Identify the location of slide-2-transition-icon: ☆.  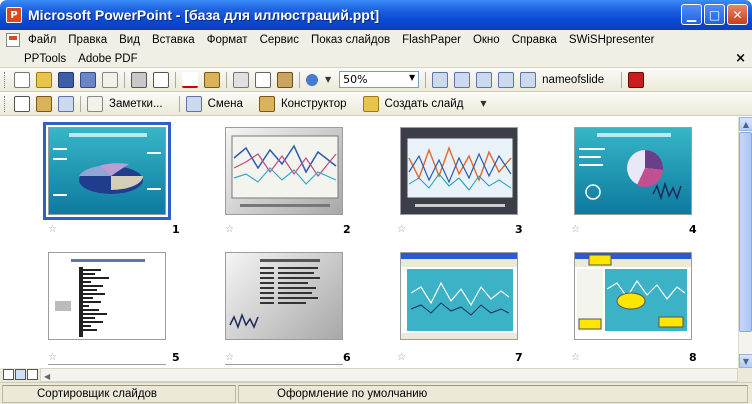
(229, 229).